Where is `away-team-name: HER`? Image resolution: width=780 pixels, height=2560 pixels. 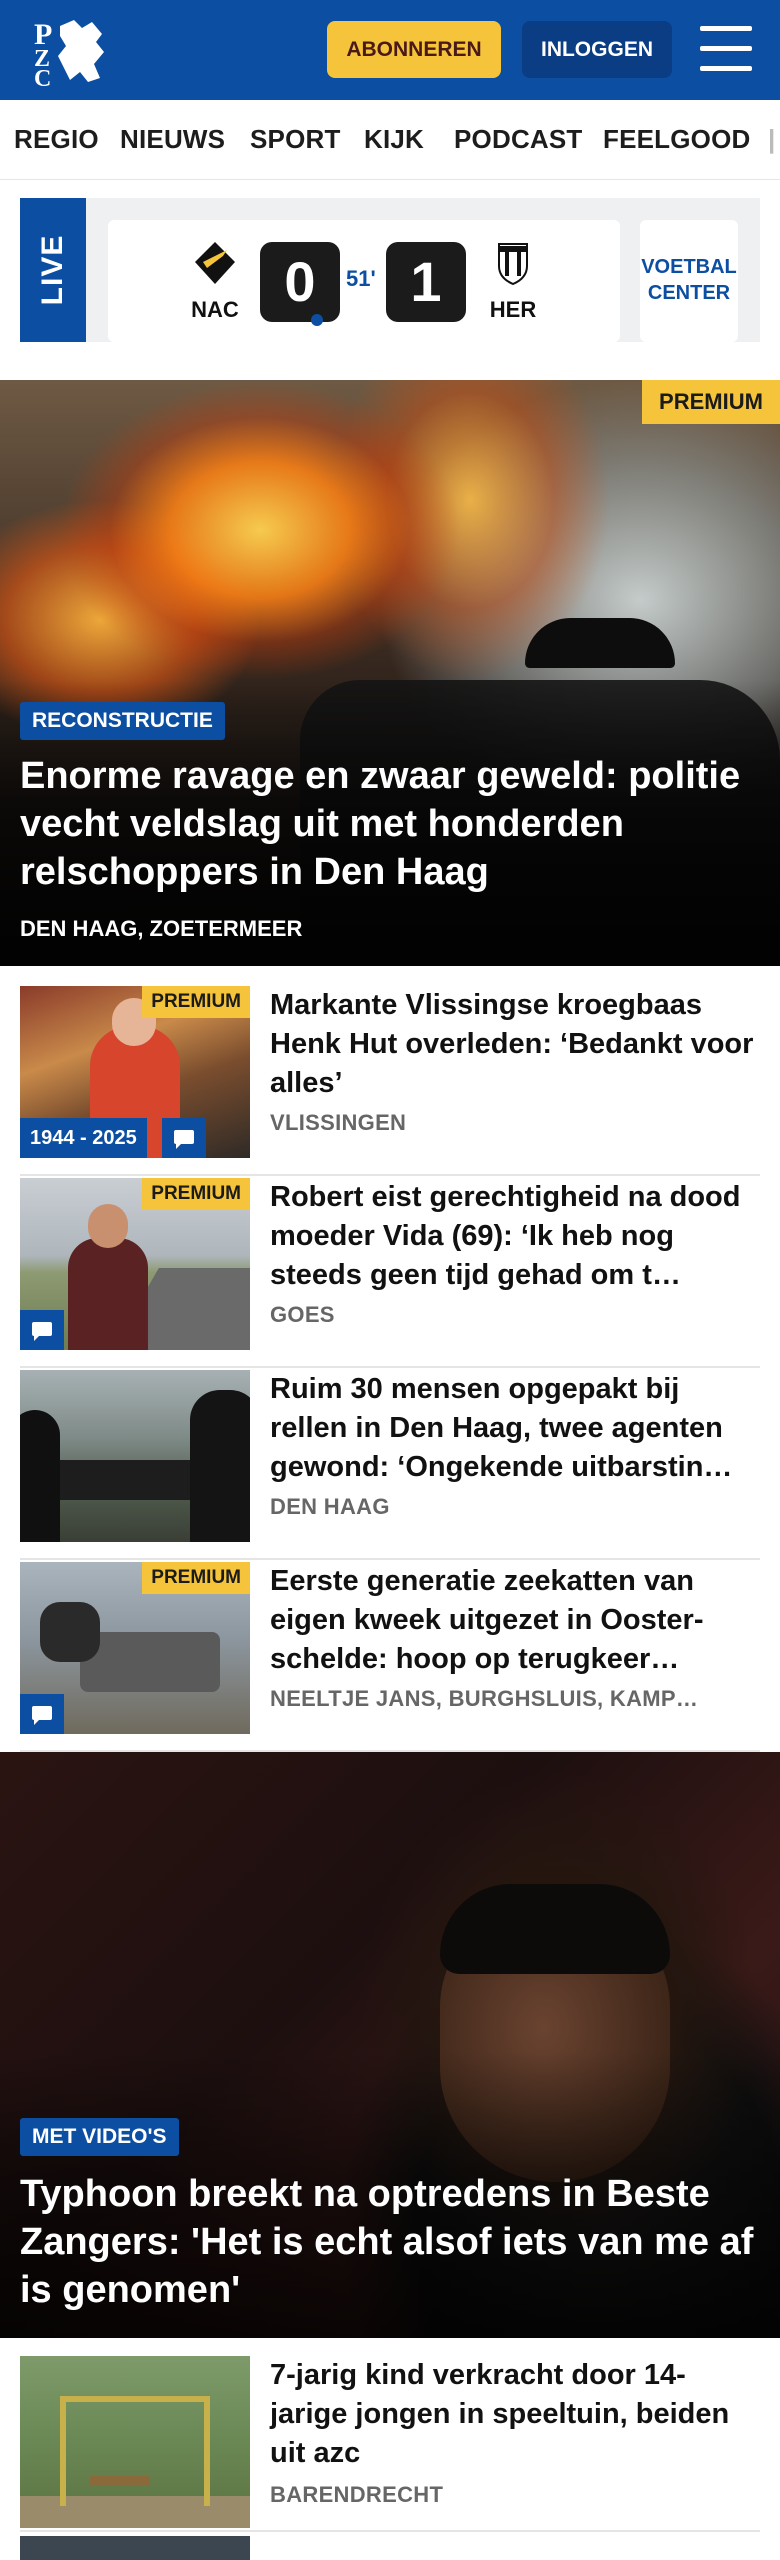
away-team-name: HER is located at coordinates (513, 309).